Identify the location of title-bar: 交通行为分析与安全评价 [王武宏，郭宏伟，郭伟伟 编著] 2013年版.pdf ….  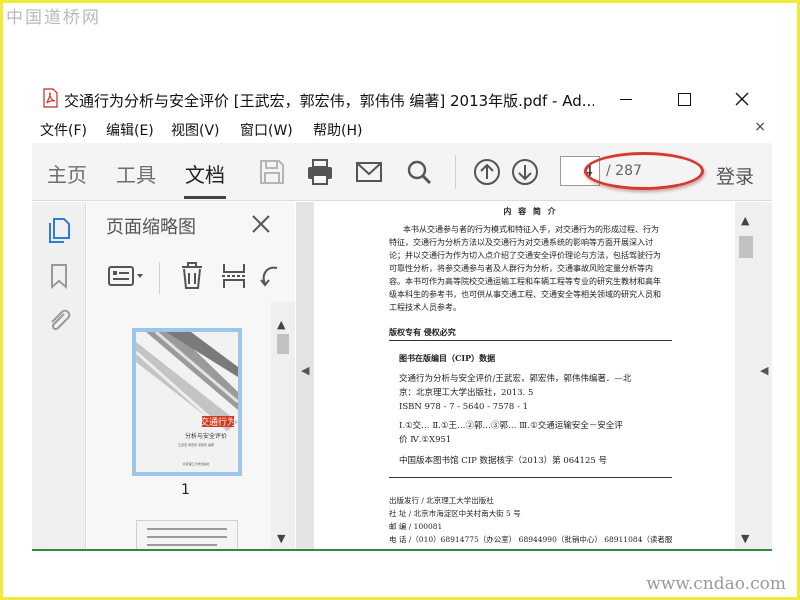
(402, 99).